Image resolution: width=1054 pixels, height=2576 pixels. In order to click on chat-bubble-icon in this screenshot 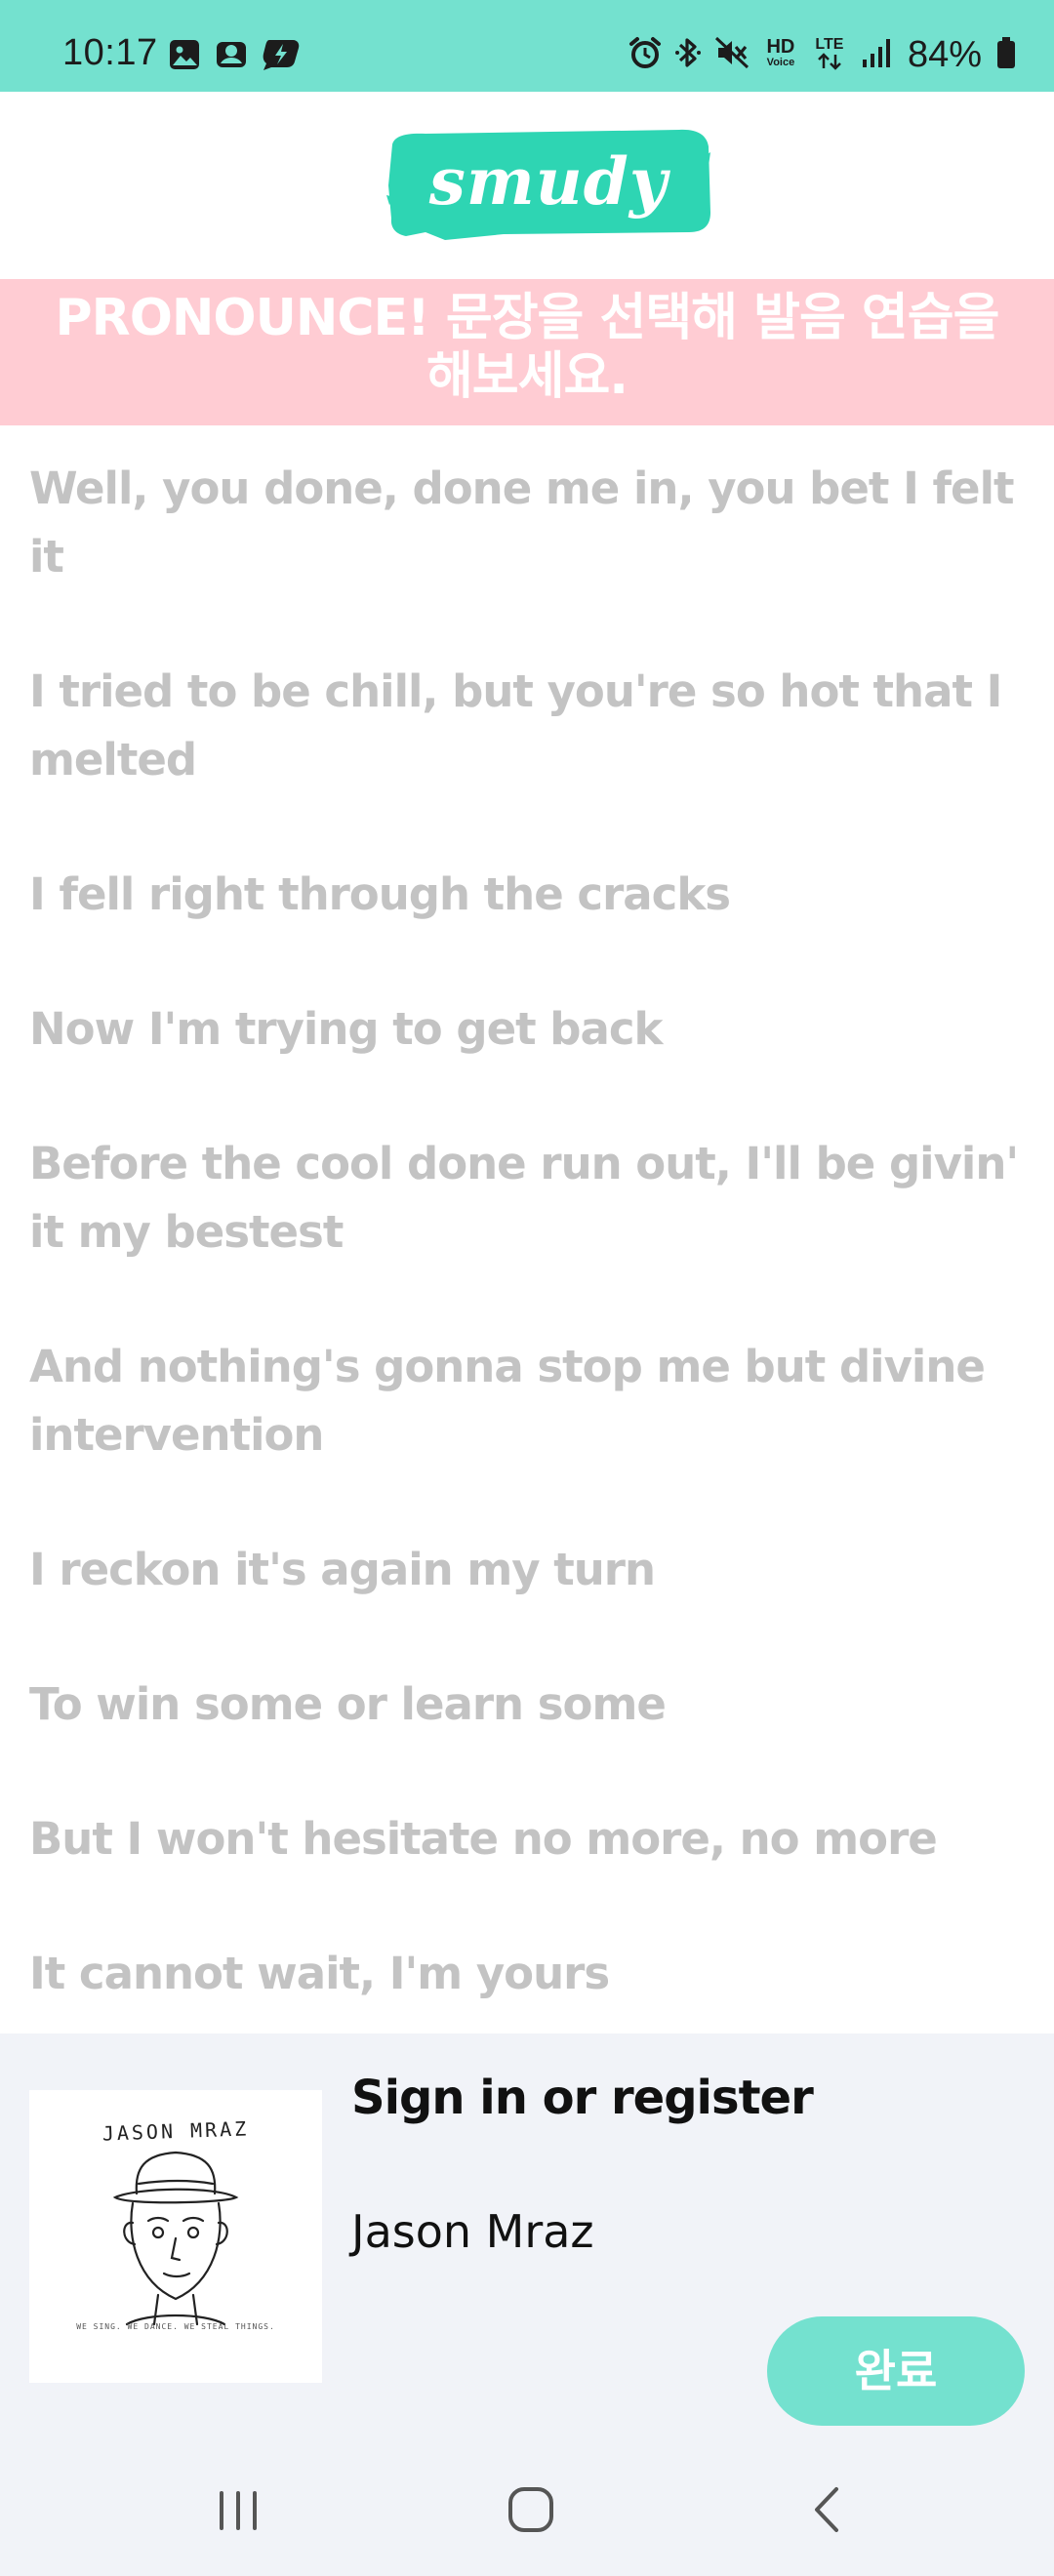, I will do `click(281, 55)`.